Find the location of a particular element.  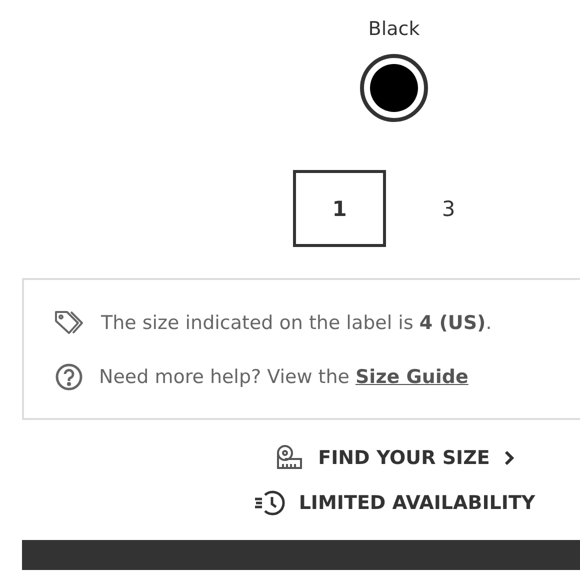

tag-icon is located at coordinates (70, 323).